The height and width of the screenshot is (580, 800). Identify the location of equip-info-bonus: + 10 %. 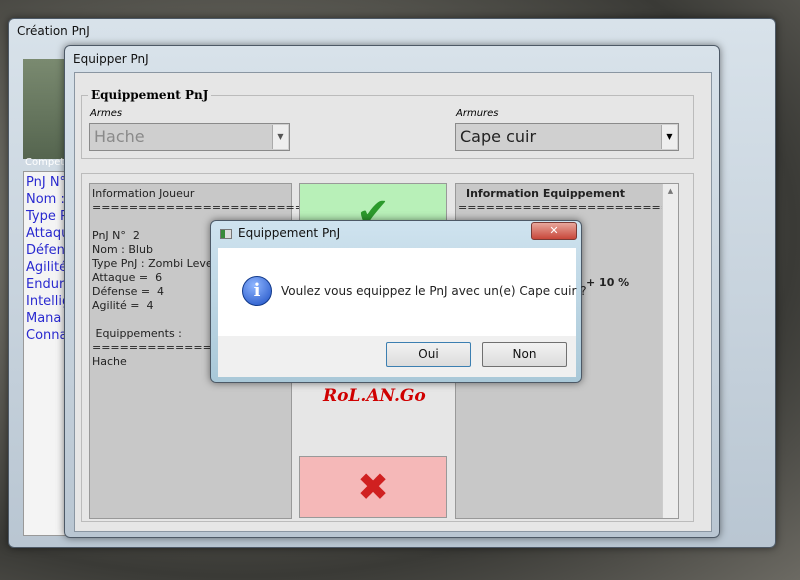
(608, 282).